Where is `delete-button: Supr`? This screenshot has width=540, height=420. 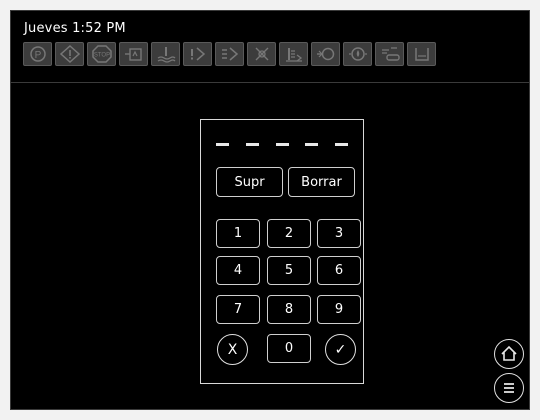
delete-button: Supr is located at coordinates (249, 182).